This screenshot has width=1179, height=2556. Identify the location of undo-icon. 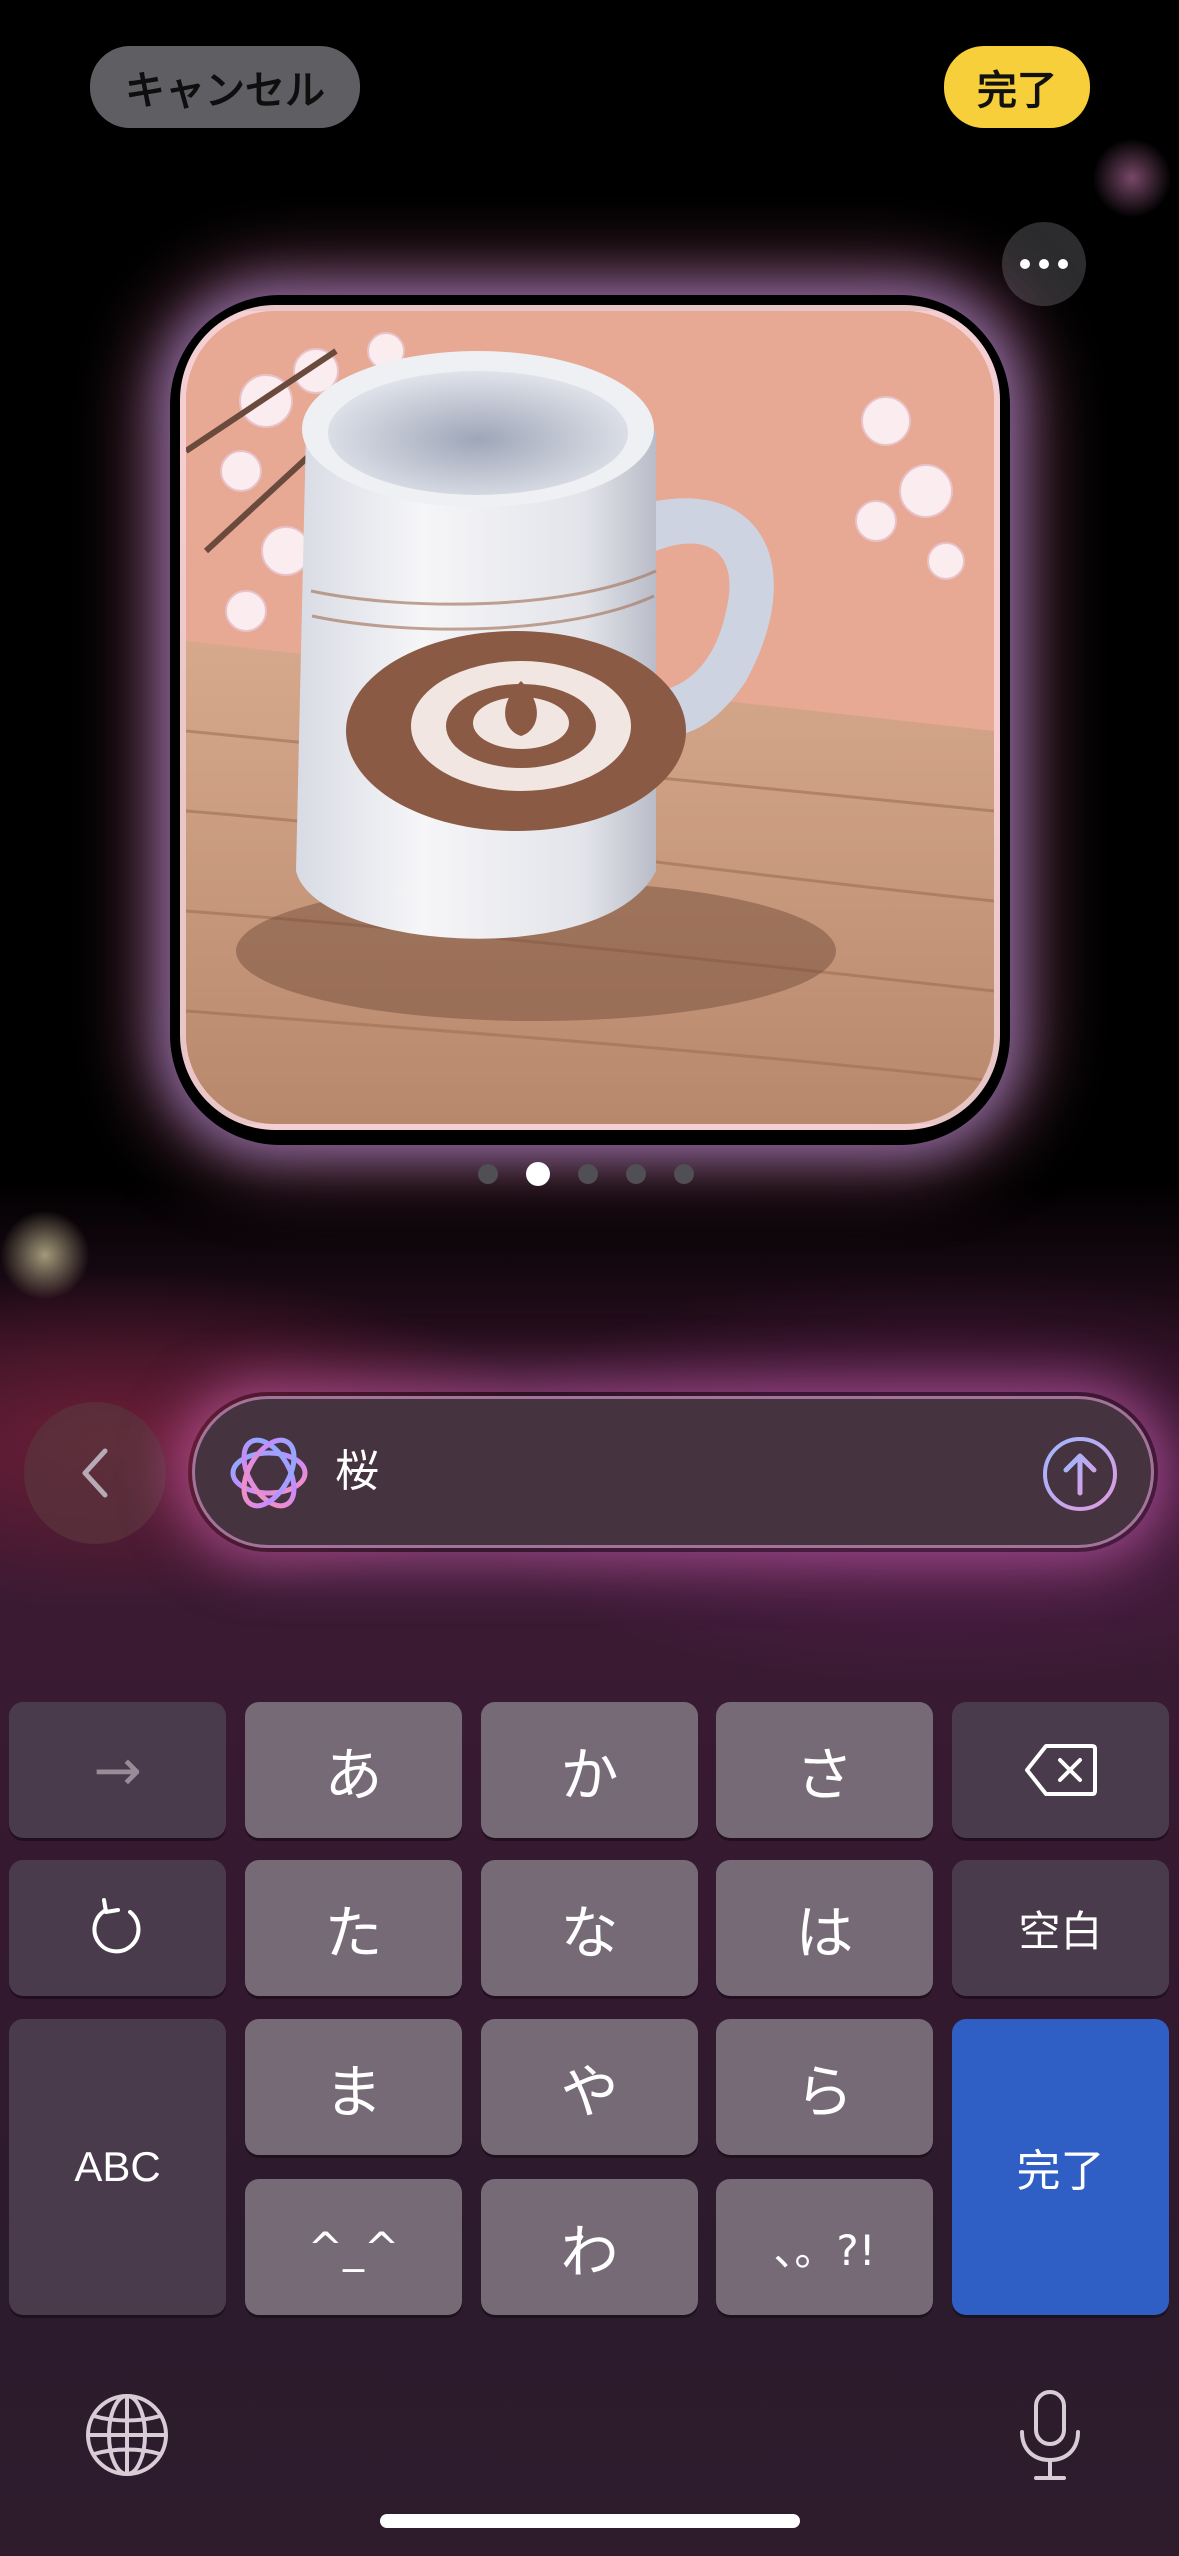
(115, 1926).